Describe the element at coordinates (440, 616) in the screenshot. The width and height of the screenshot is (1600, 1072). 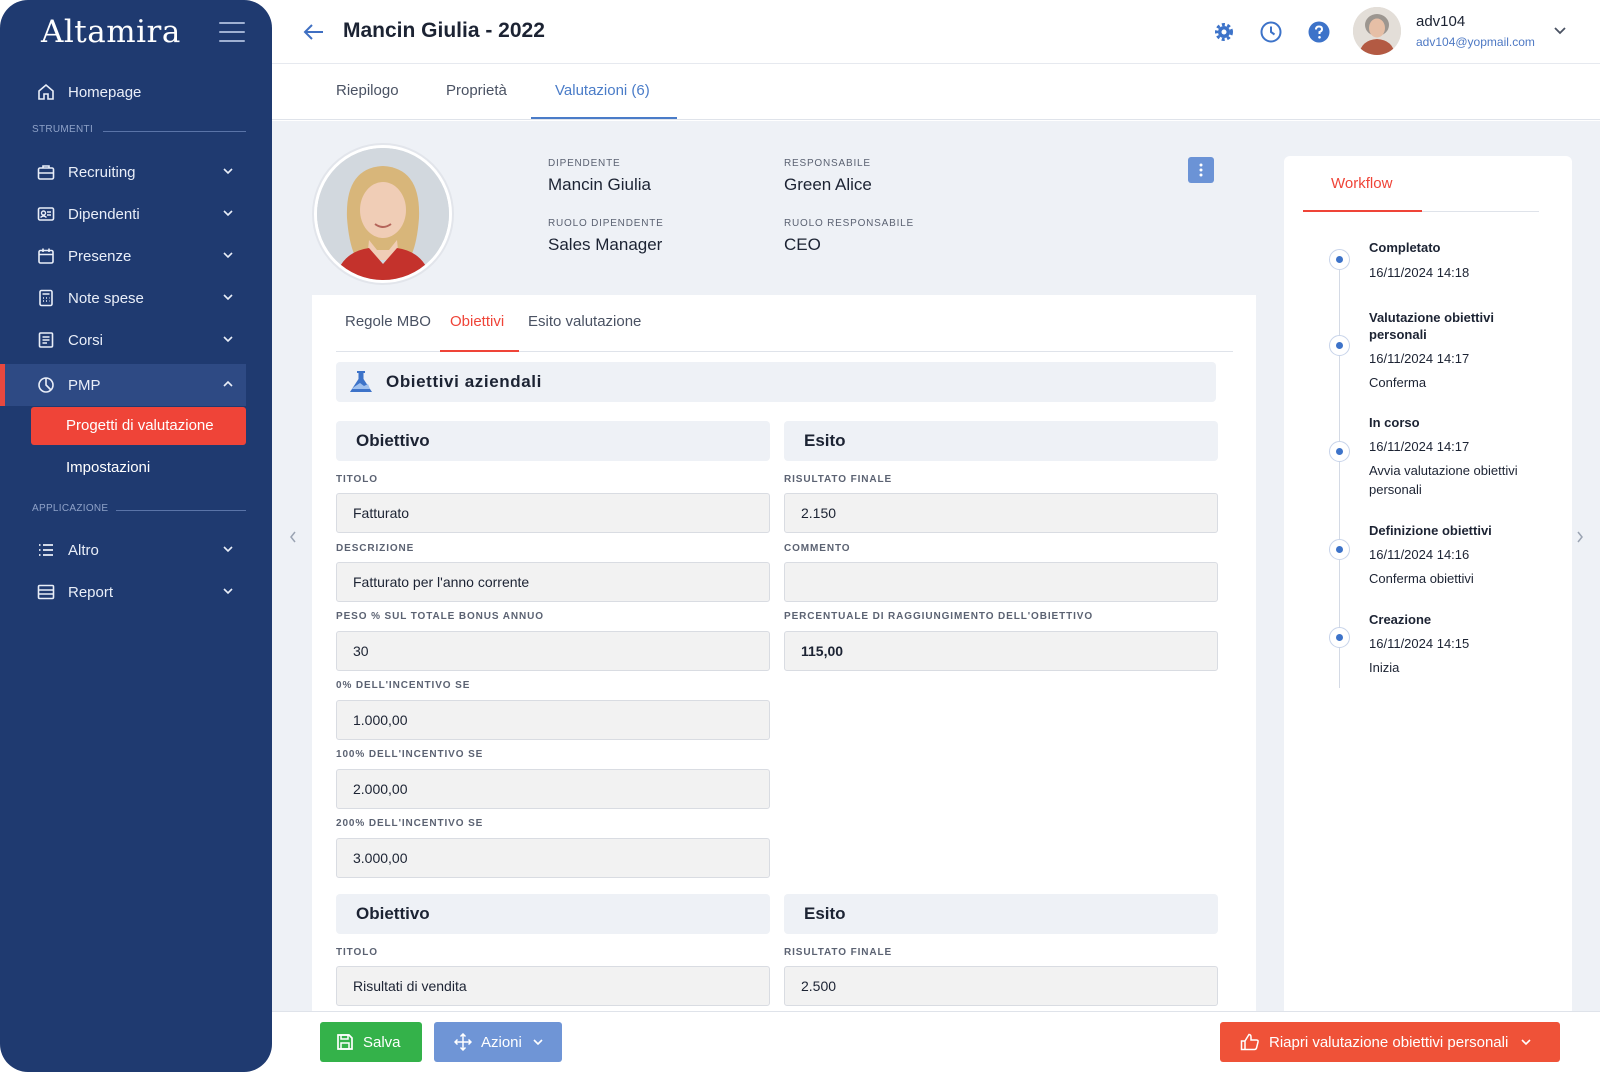
I see `peso-label: PESO % SUL TOTALE BONUS ANNUO` at that location.